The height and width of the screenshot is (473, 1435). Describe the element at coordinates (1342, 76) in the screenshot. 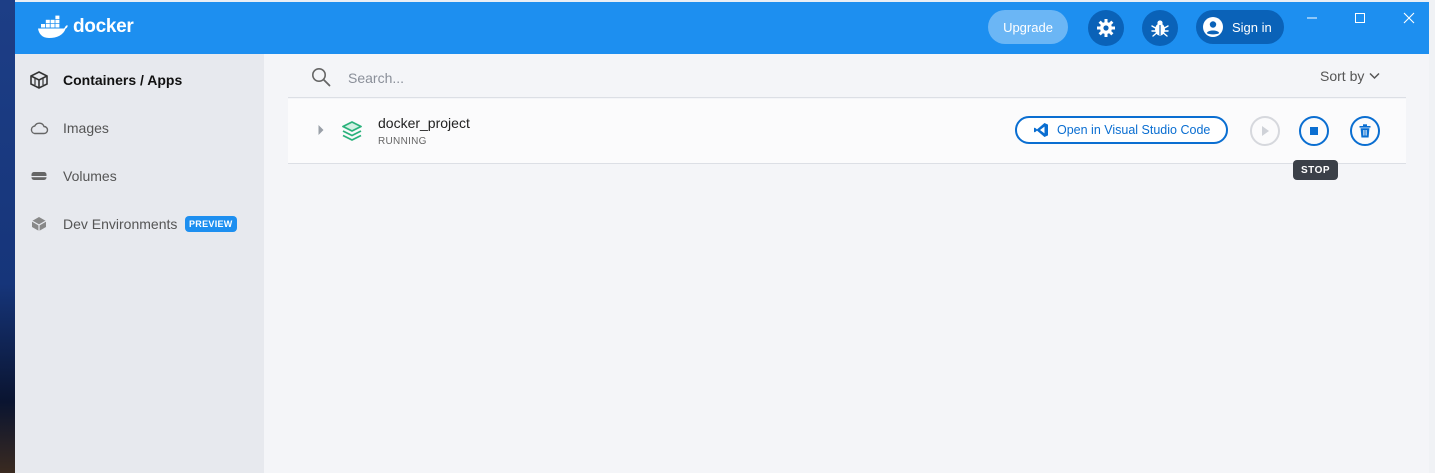

I see `sort-by-label: Sort by` at that location.